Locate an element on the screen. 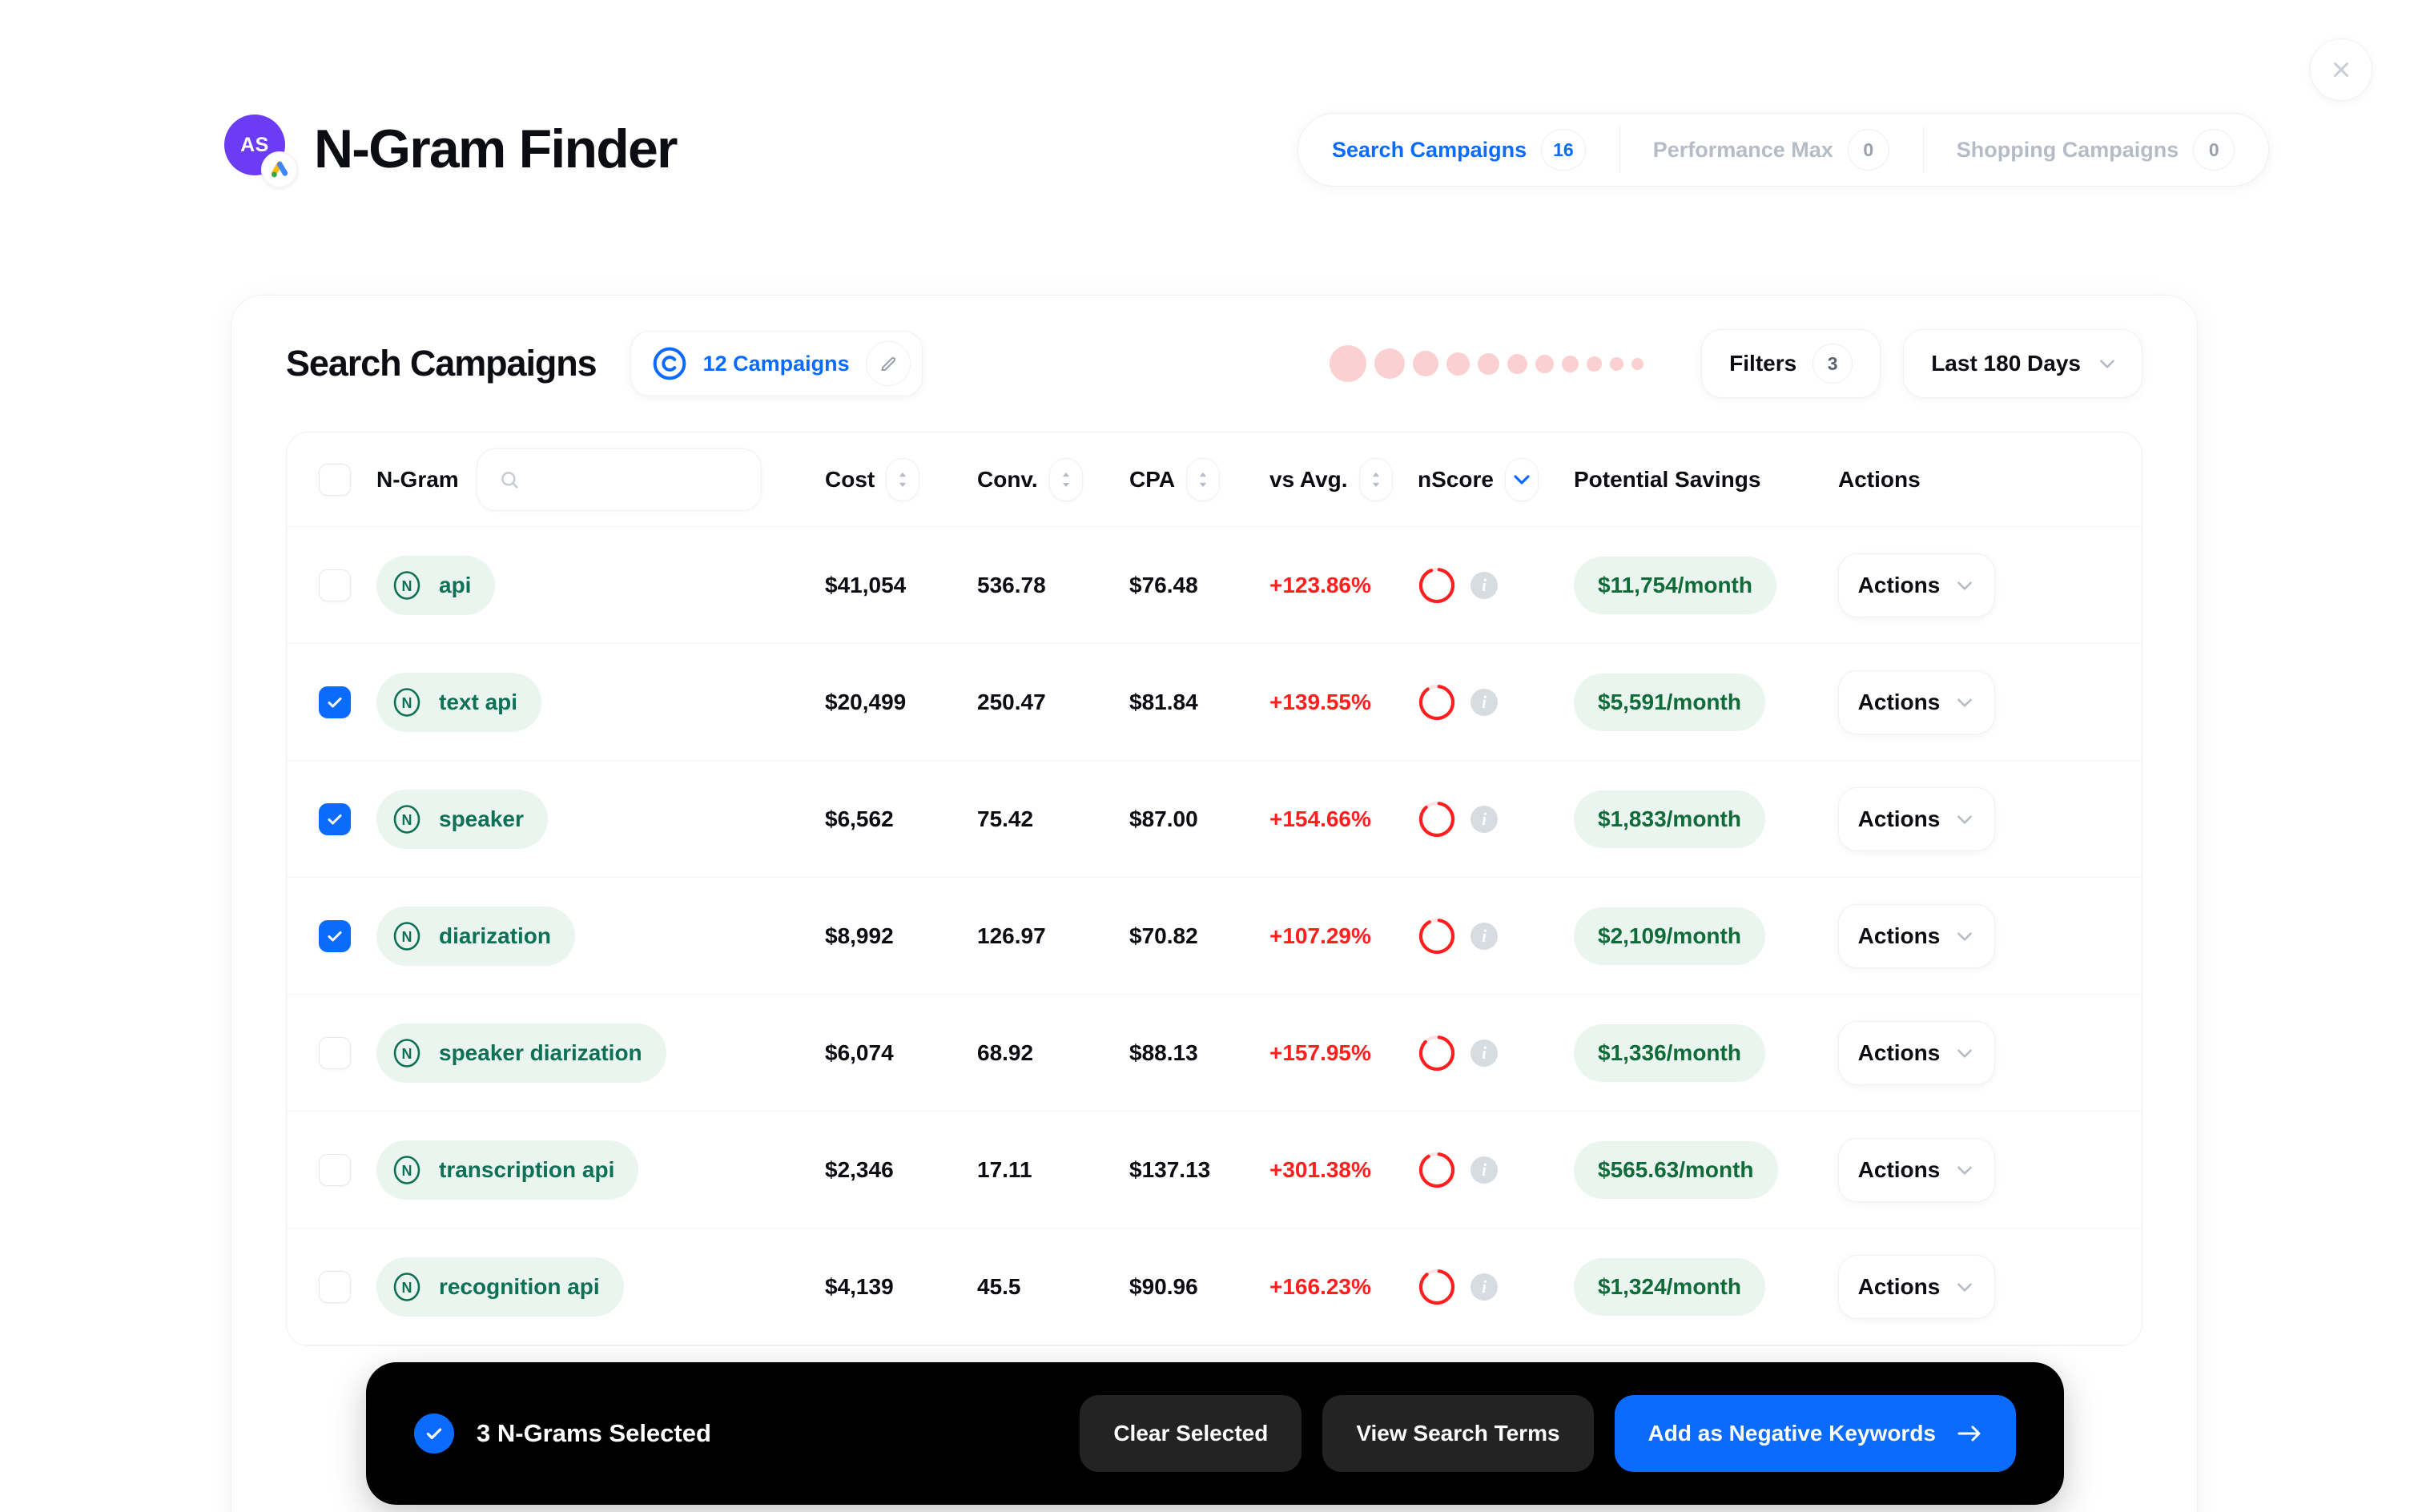 Image resolution: width=2422 pixels, height=1512 pixels. ngram-cell: N api is located at coordinates (600, 585).